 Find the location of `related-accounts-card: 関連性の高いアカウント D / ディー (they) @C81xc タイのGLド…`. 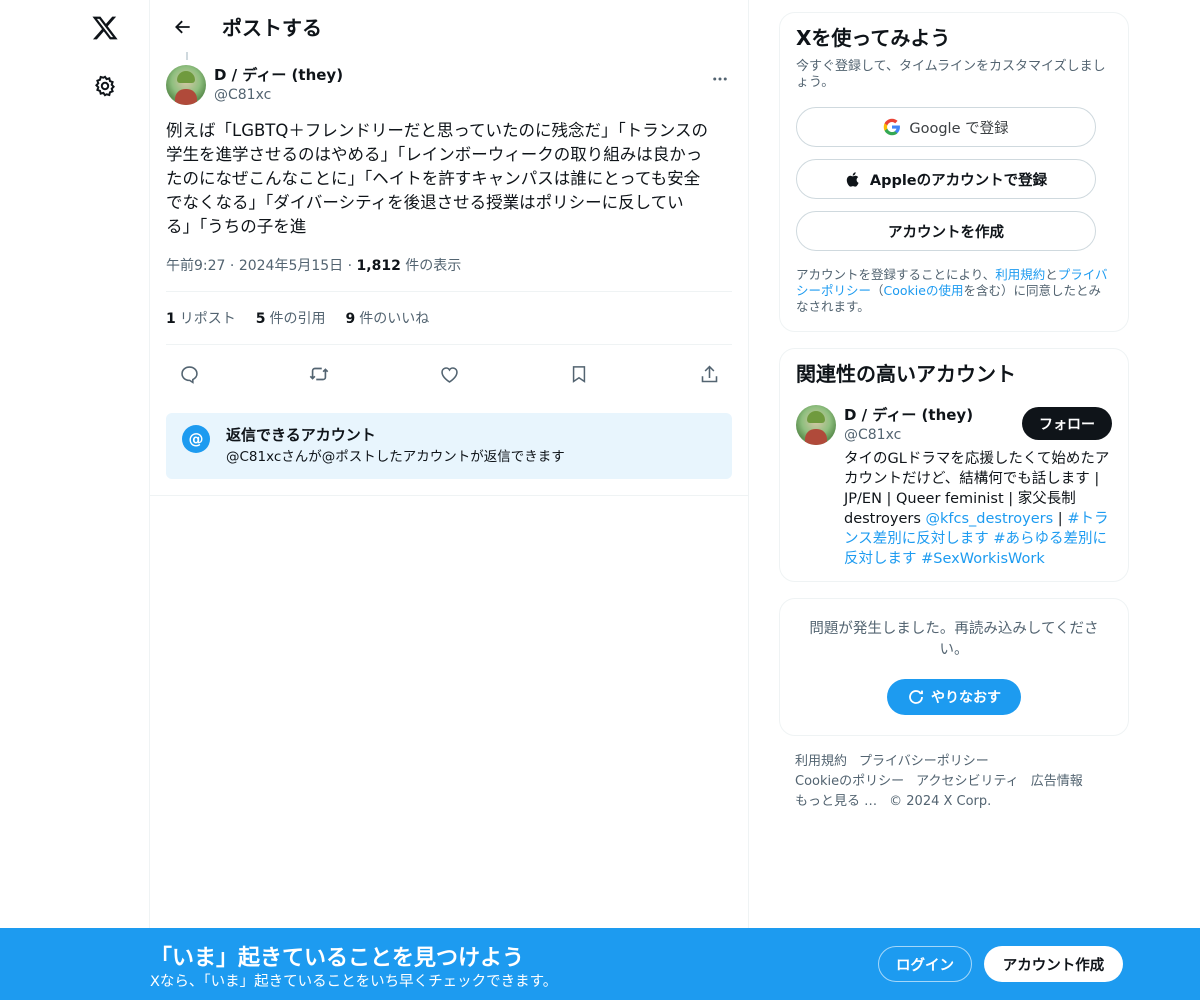

related-accounts-card: 関連性の高いアカウント D / ディー (they) @C81xc タイのGLド… is located at coordinates (954, 465).